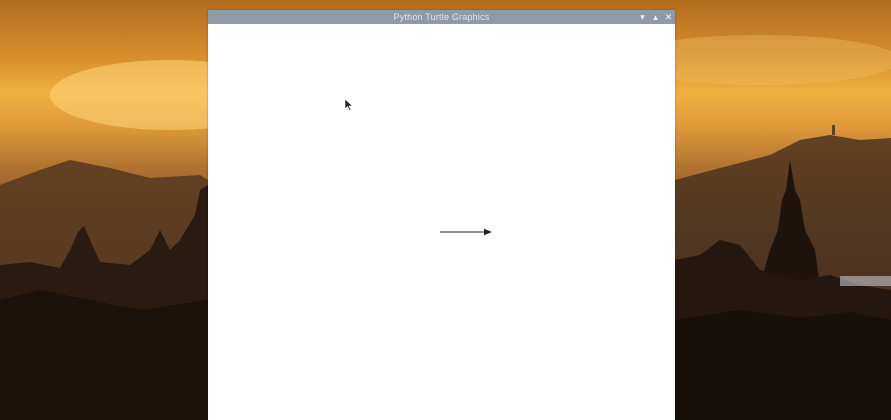 Image resolution: width=891 pixels, height=420 pixels. I want to click on window-title: Python Turtle Graphics, so click(441, 17).